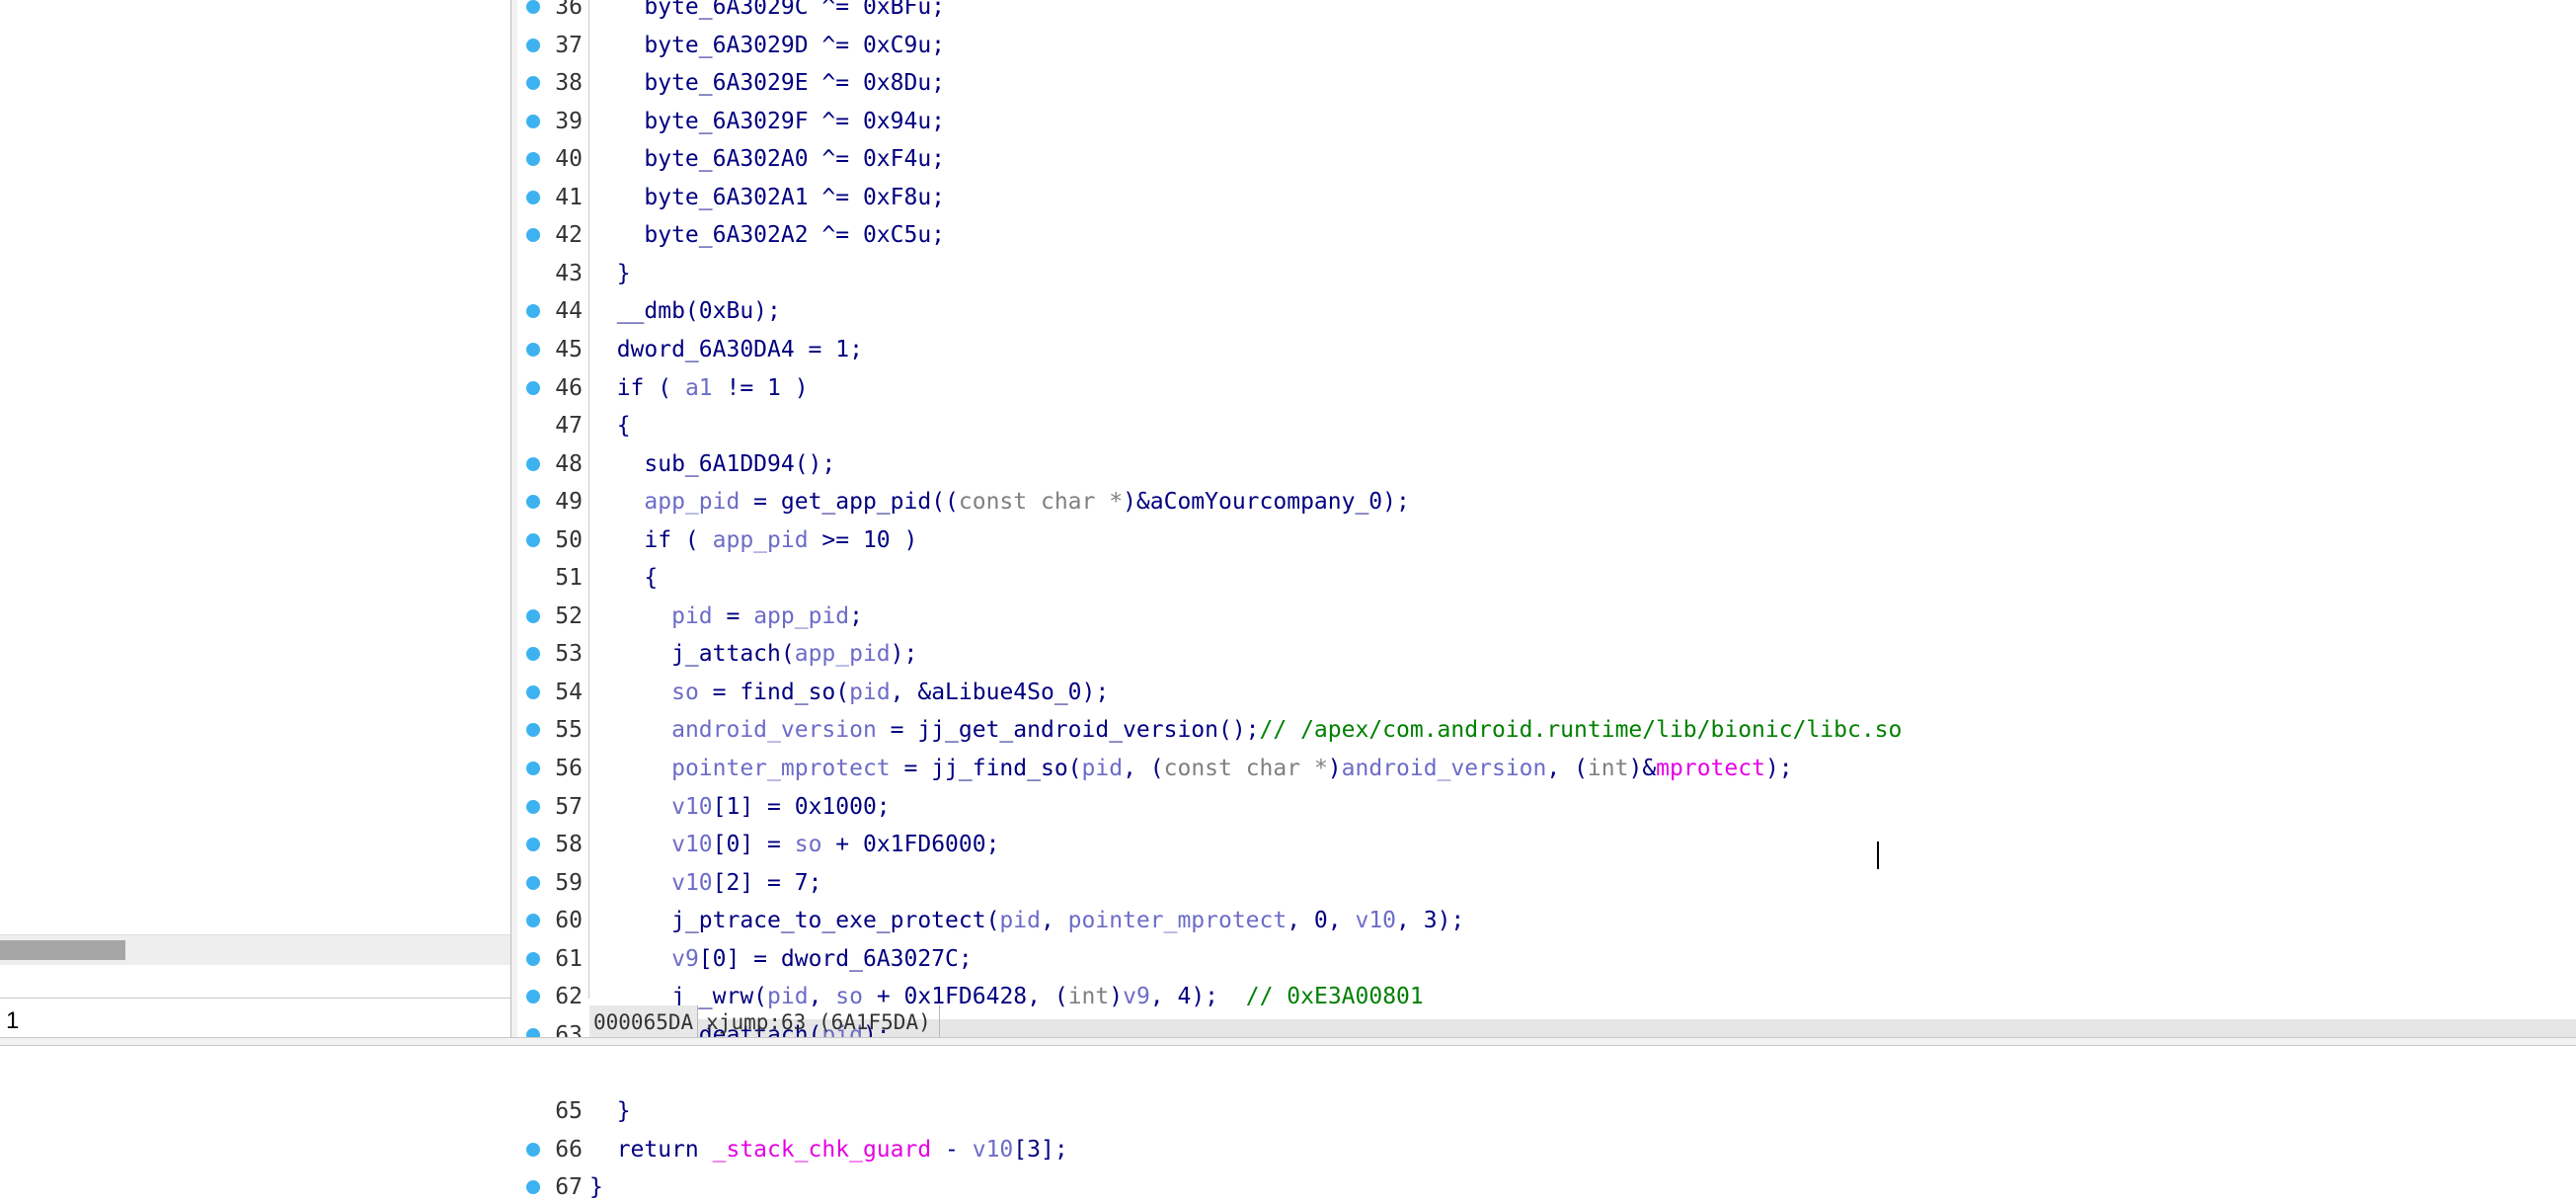 Image resolution: width=2576 pixels, height=1203 pixels. I want to click on code-line: v10[2] = 7;, so click(1582, 883).